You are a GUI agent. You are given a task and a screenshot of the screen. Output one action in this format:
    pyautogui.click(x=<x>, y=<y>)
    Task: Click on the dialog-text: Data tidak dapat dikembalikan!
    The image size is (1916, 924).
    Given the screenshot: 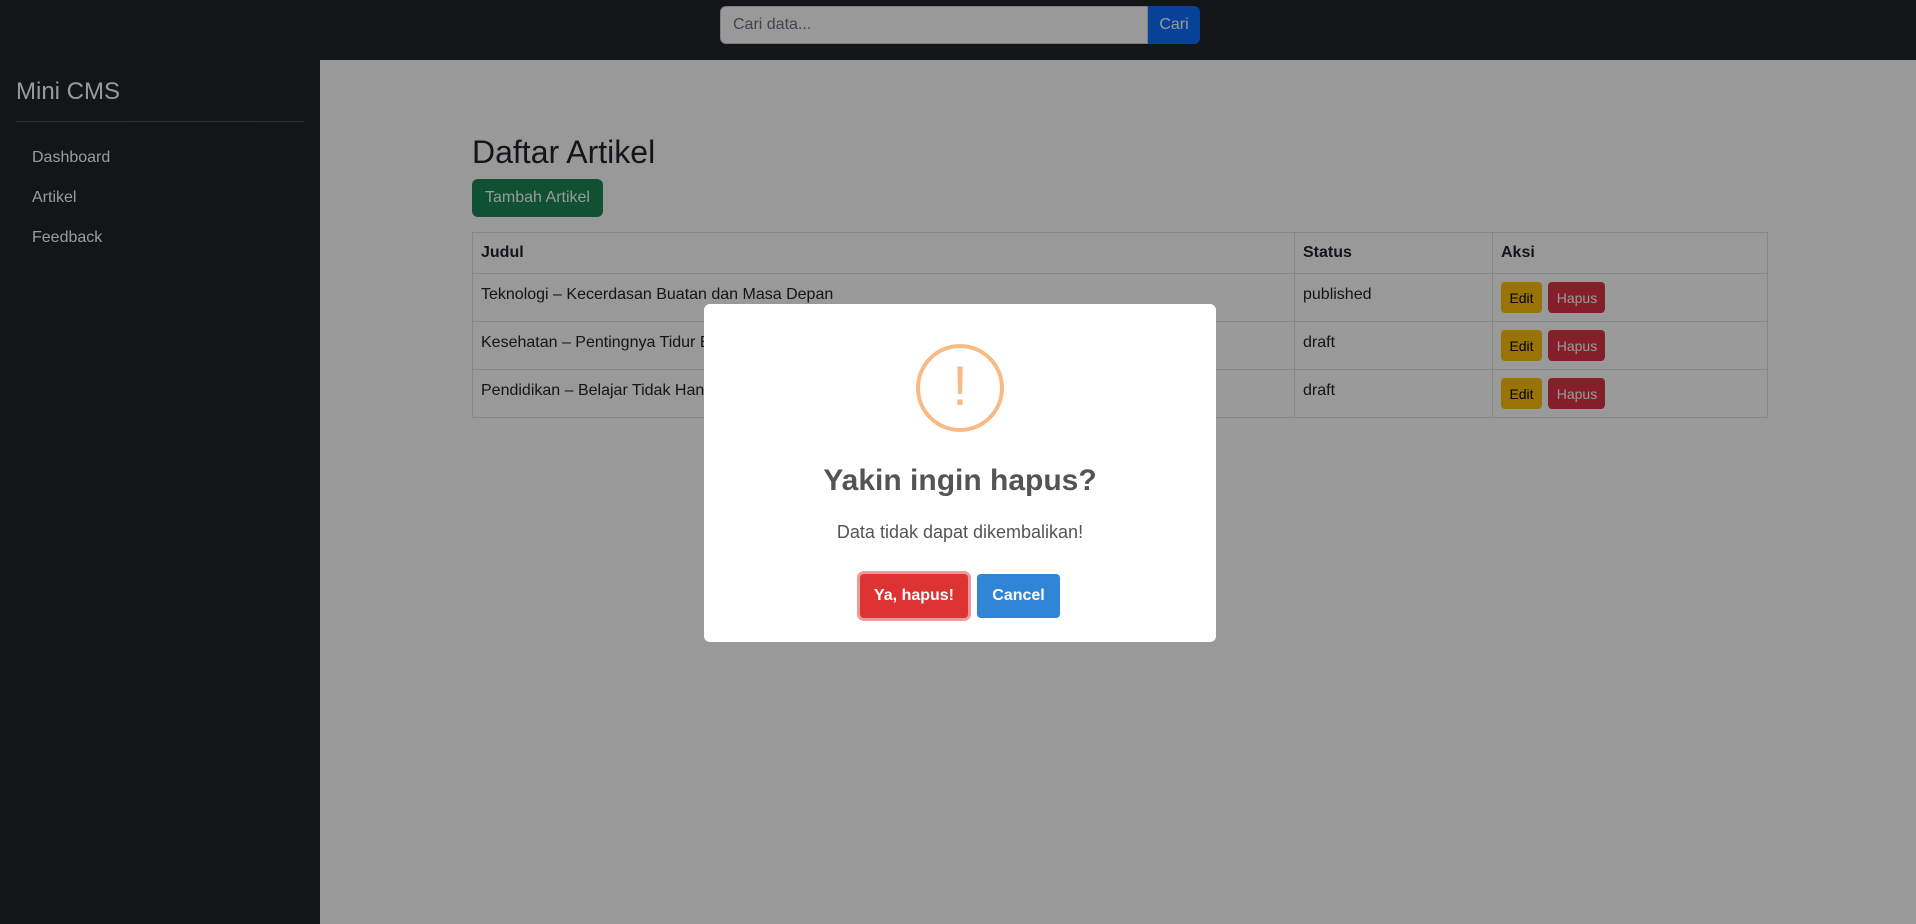 What is the action you would take?
    pyautogui.click(x=960, y=532)
    